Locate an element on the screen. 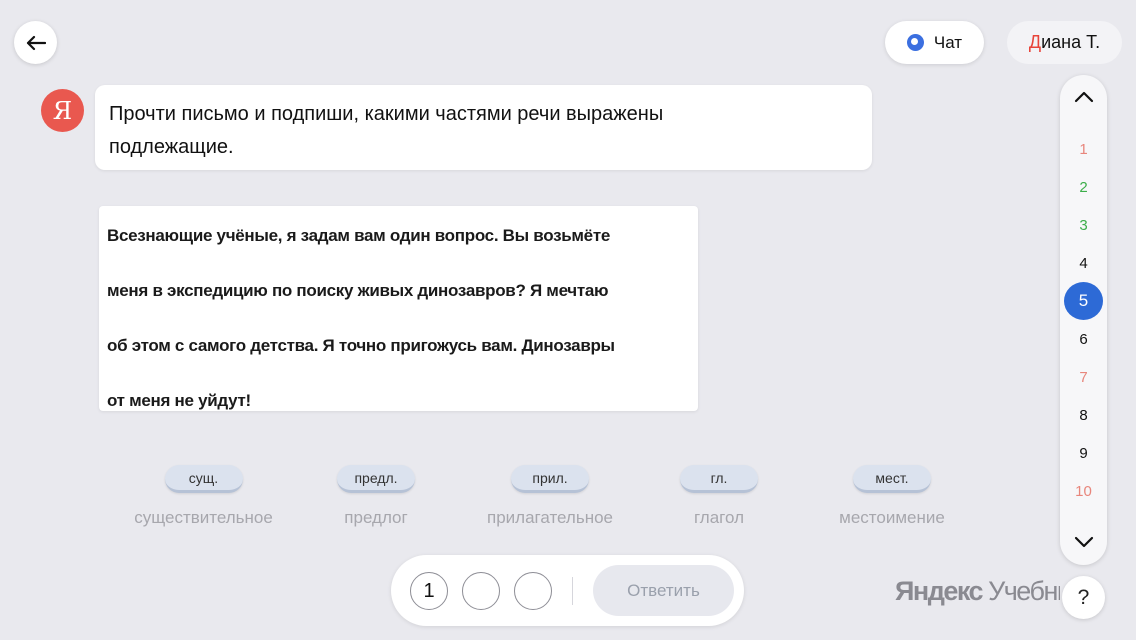 The width and height of the screenshot is (1136, 640). chat-icon is located at coordinates (915, 42).